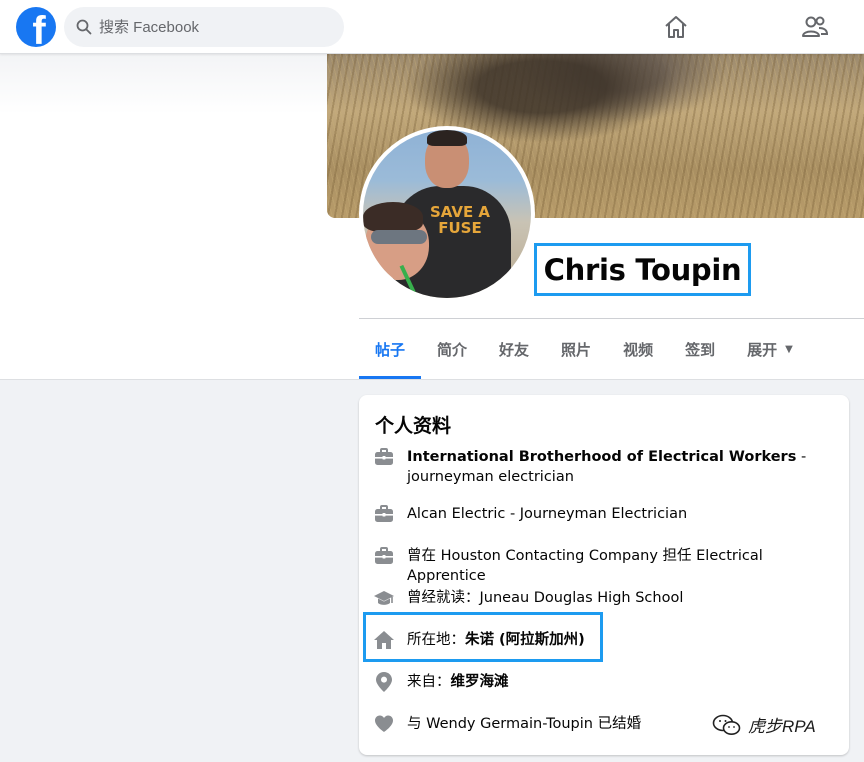  I want to click on friends-nav-button, so click(815, 27).